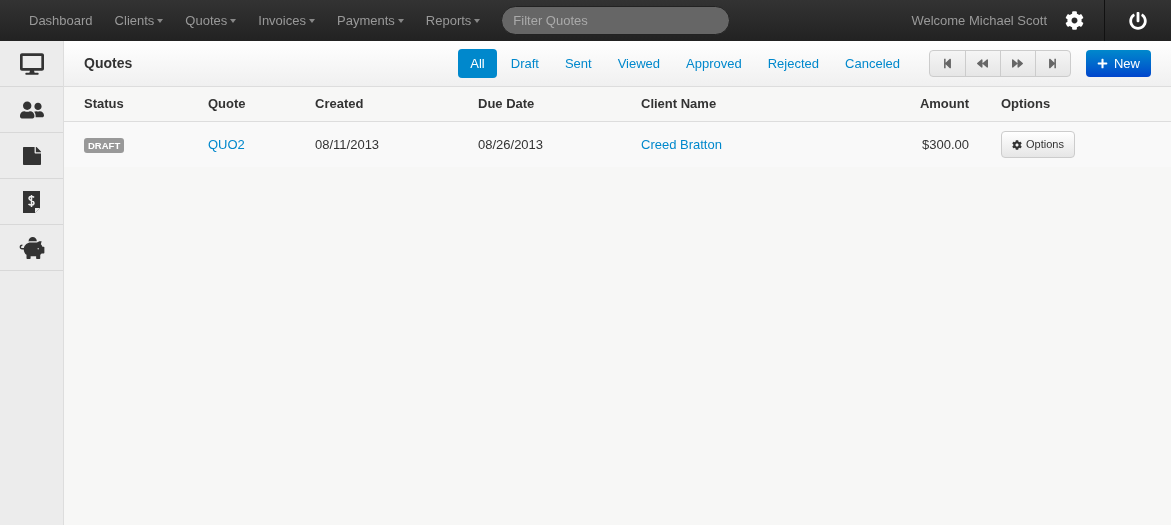  What do you see at coordinates (1138, 20) in the screenshot?
I see `power-icon` at bounding box center [1138, 20].